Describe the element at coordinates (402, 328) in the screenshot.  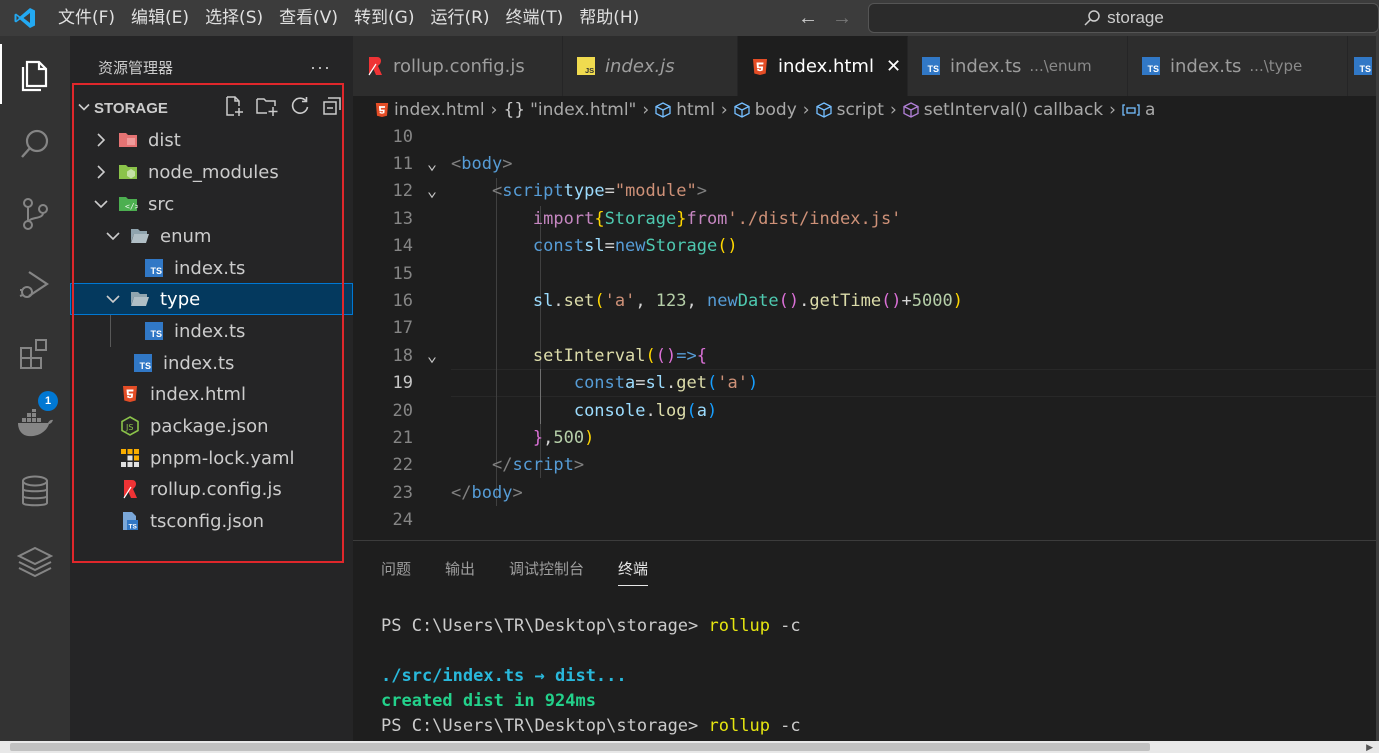
I see `code-line: 17` at that location.